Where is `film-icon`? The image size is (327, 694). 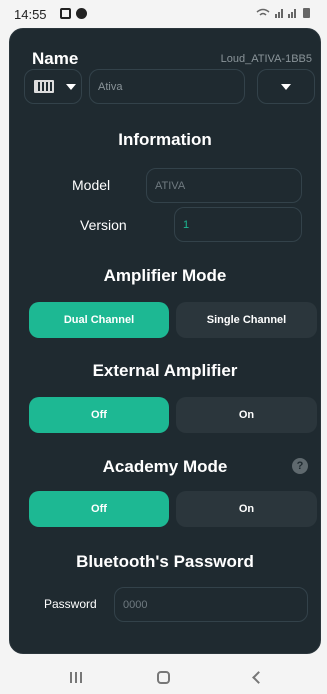 film-icon is located at coordinates (44, 86).